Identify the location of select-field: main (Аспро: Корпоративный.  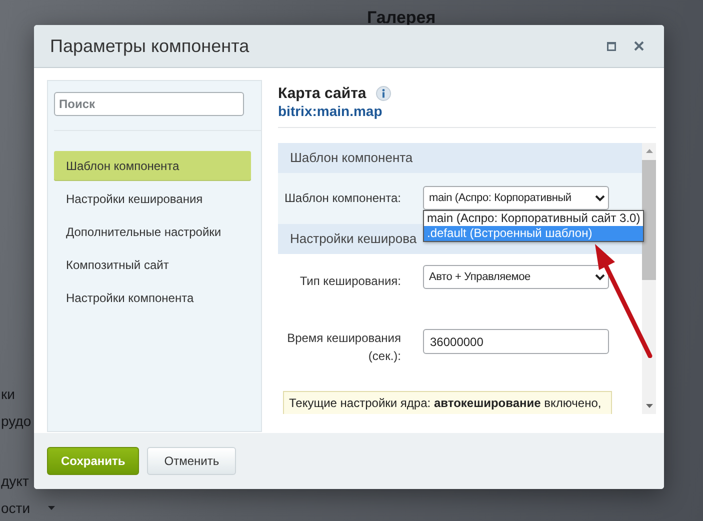
(516, 198).